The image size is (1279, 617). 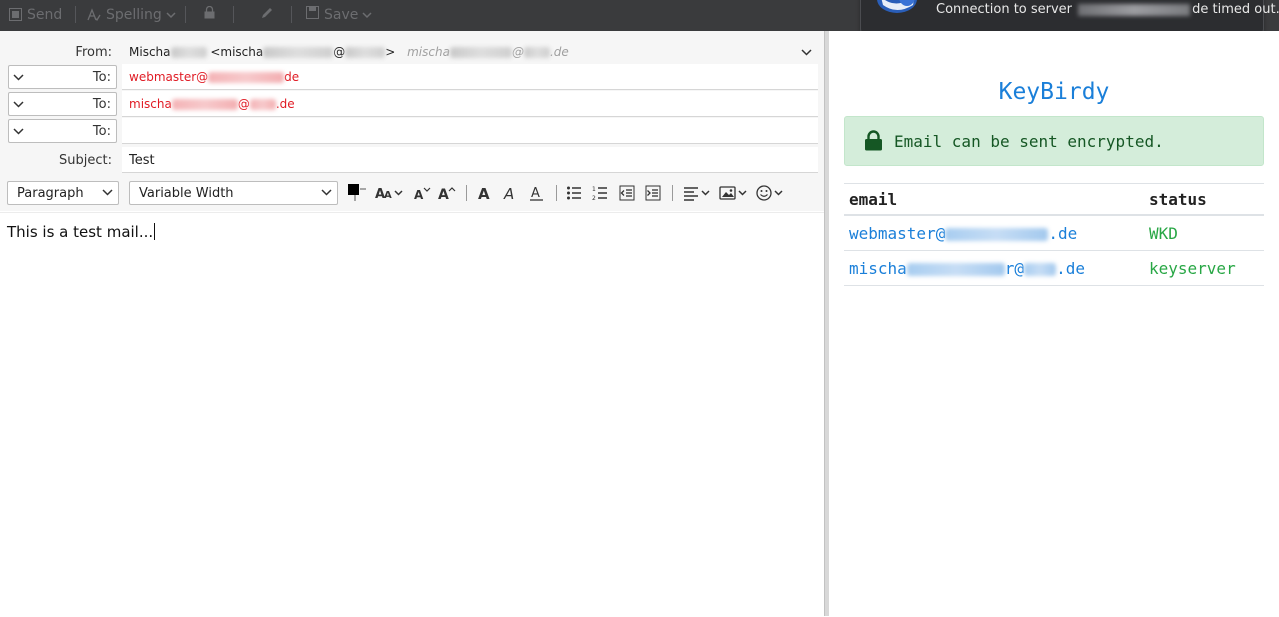 I want to click on recipient-email-prefix: mischa, so click(x=878, y=268).